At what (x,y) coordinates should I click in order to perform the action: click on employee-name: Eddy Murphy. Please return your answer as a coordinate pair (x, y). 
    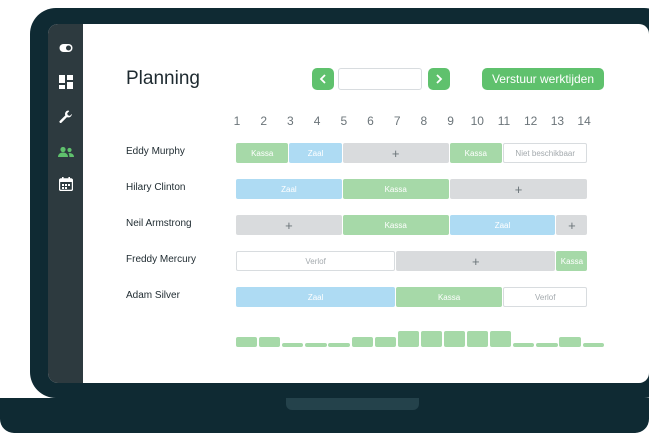
    Looking at the image, I should click on (155, 151).